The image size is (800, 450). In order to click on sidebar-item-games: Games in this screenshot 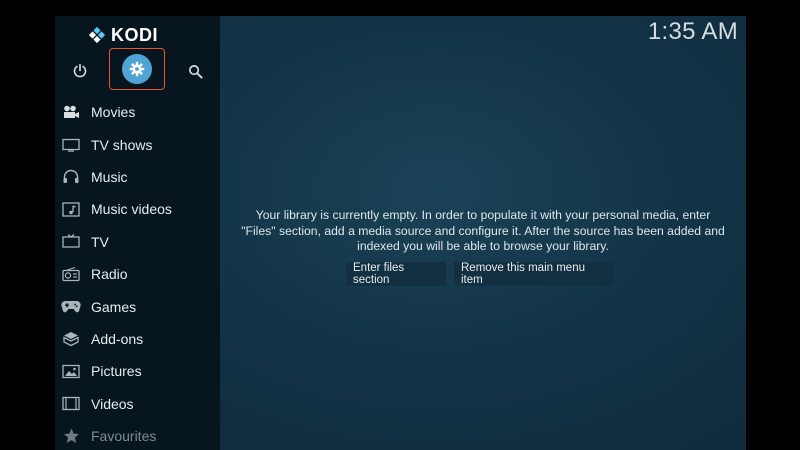, I will do `click(137, 306)`.